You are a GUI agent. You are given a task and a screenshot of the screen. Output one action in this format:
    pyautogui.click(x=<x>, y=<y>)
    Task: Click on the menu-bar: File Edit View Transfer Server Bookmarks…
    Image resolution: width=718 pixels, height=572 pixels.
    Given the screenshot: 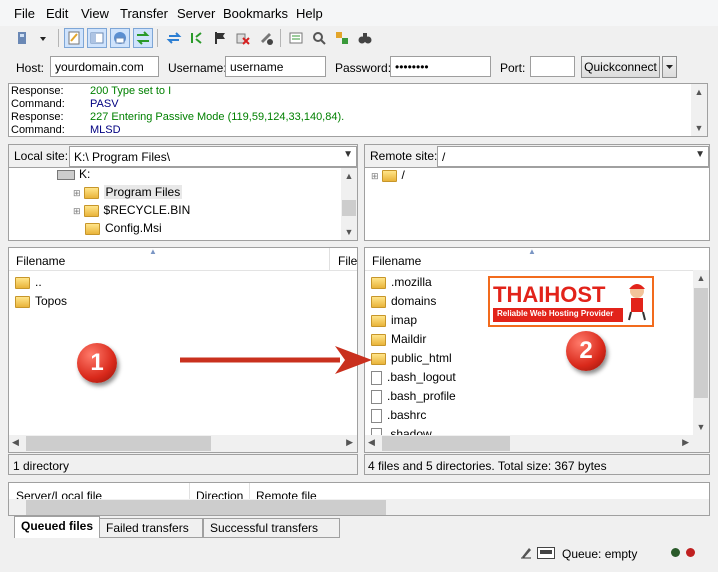 What is the action you would take?
    pyautogui.click(x=359, y=13)
    